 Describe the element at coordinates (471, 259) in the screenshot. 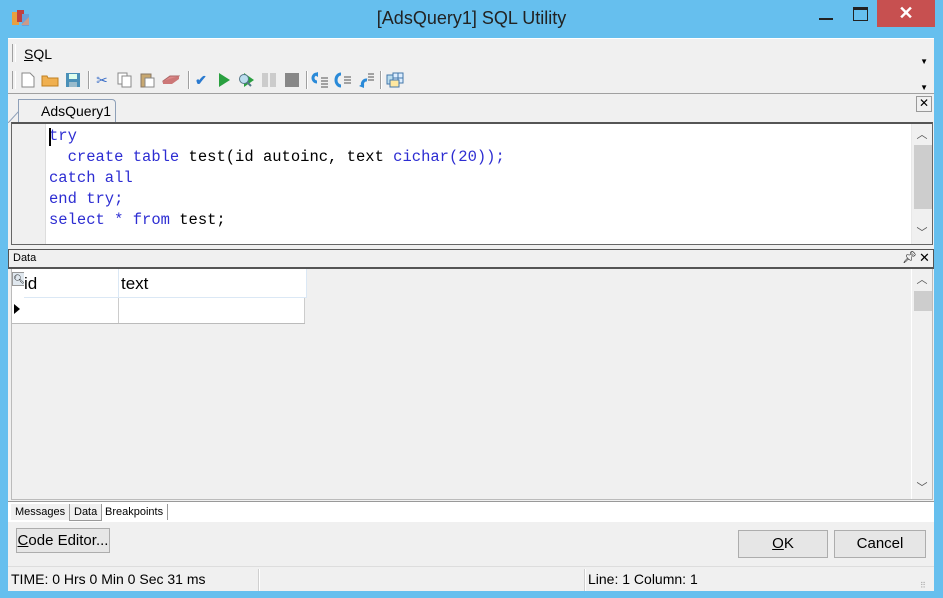

I see `data-panel-header: Data 📌︎ ✕` at that location.